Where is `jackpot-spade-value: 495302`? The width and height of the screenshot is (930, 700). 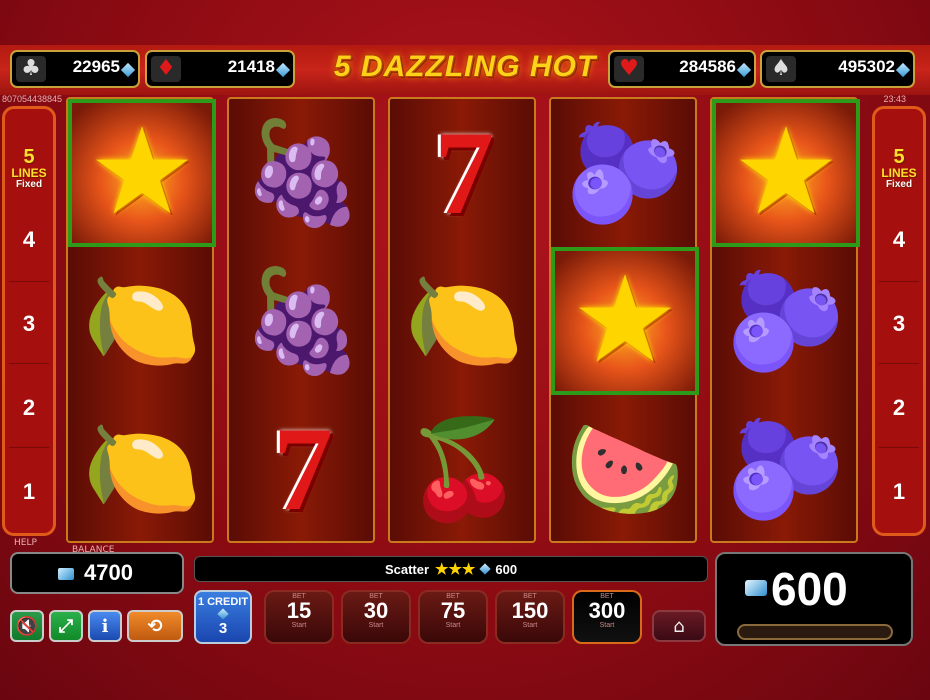 jackpot-spade-value: 495302 is located at coordinates (866, 66).